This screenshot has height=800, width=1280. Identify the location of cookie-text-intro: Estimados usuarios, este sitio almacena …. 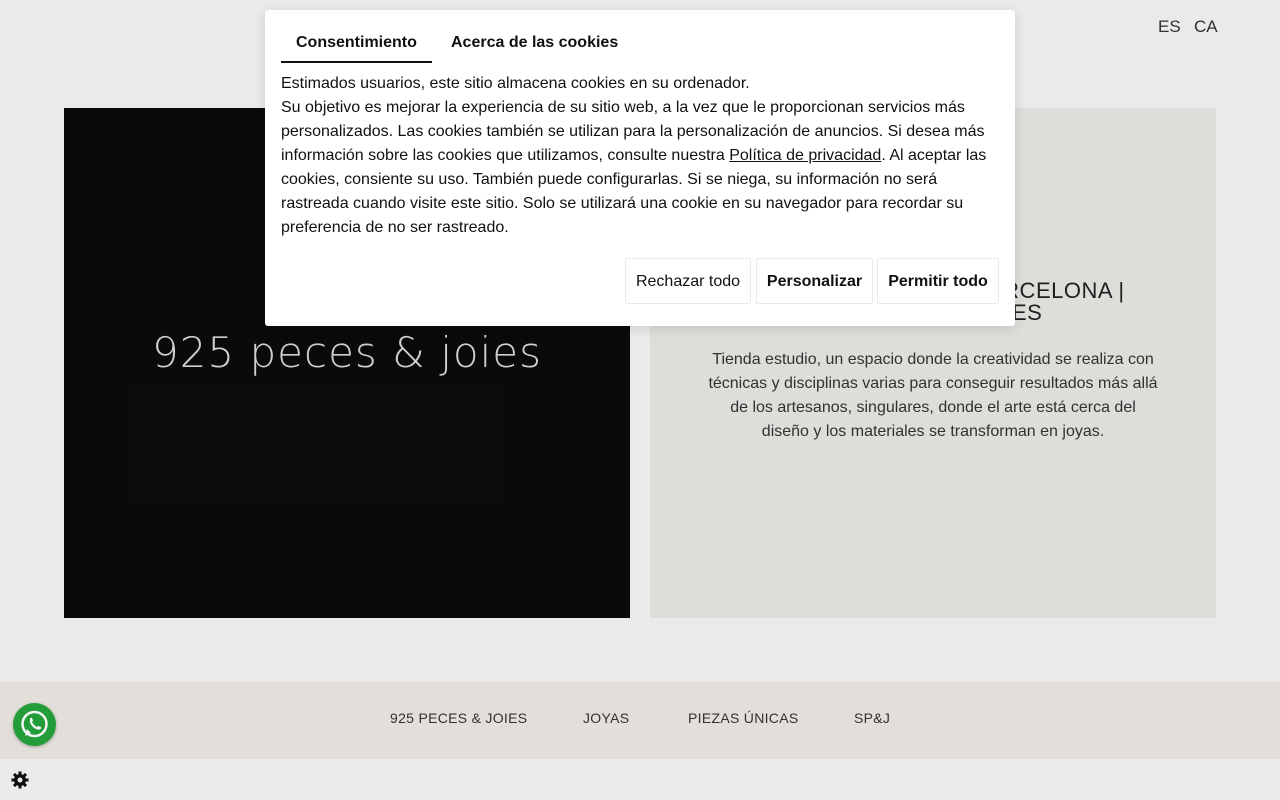
(515, 83).